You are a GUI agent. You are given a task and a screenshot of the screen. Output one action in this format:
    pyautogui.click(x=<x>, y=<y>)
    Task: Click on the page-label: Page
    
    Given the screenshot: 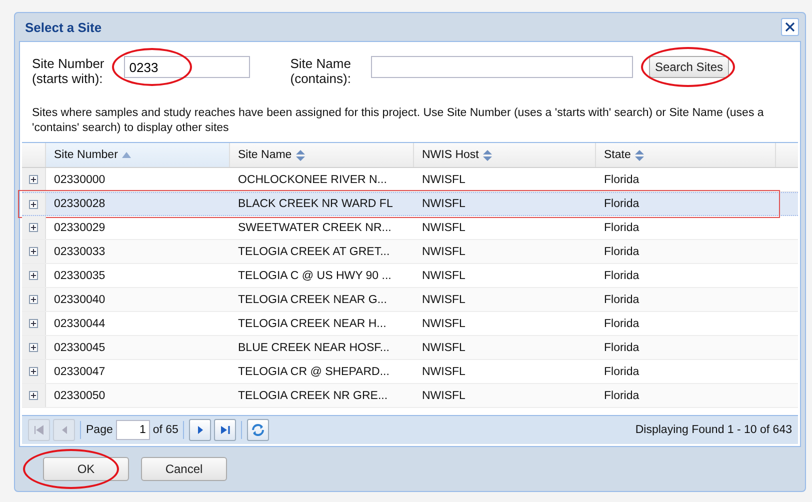 What is the action you would take?
    pyautogui.click(x=99, y=430)
    